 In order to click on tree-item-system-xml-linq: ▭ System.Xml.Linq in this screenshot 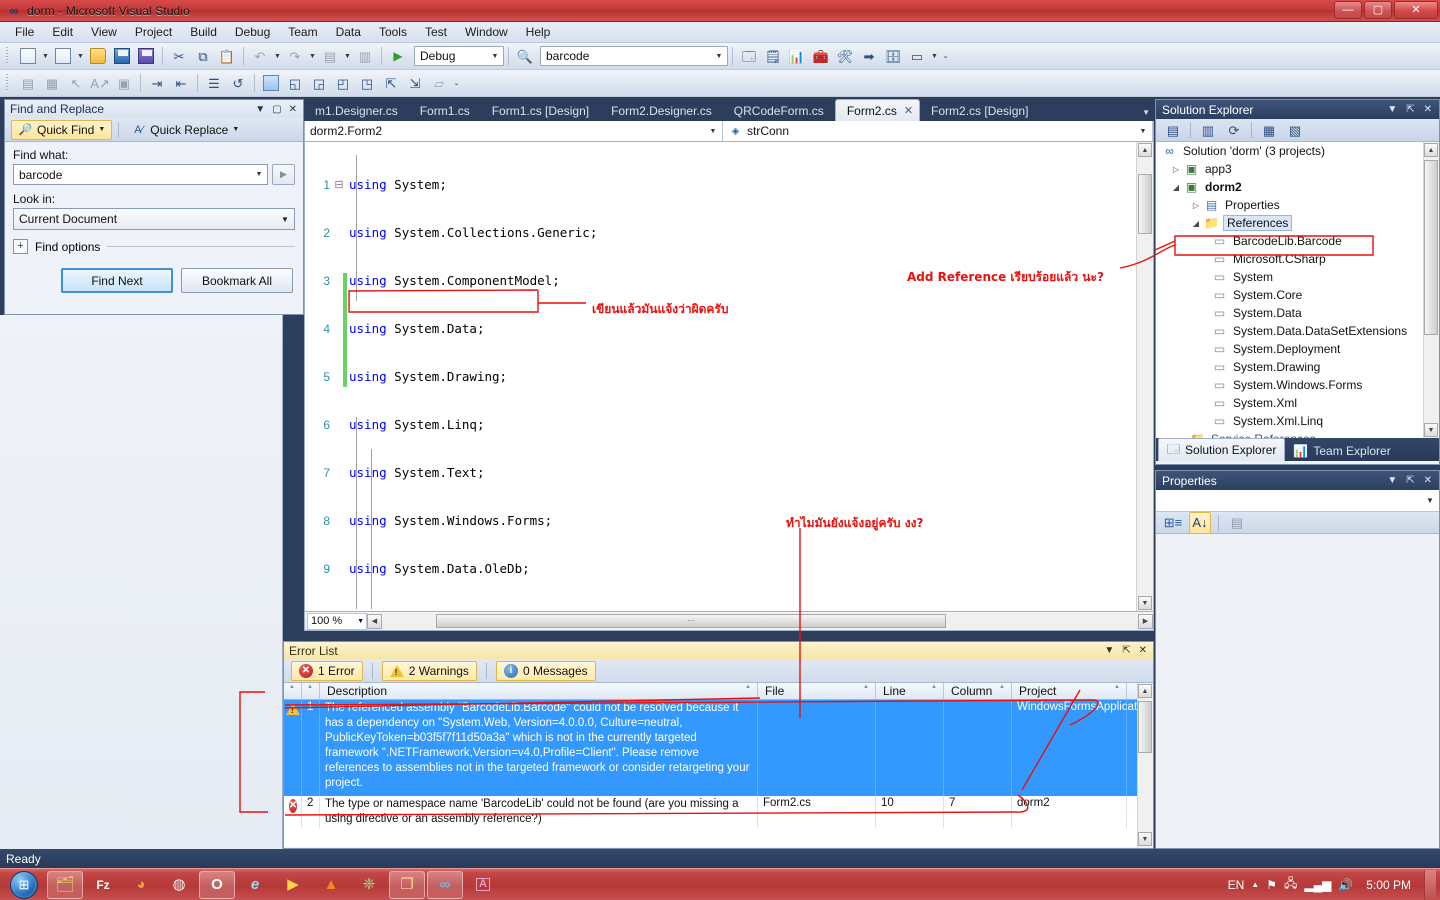, I will do `click(1297, 421)`.